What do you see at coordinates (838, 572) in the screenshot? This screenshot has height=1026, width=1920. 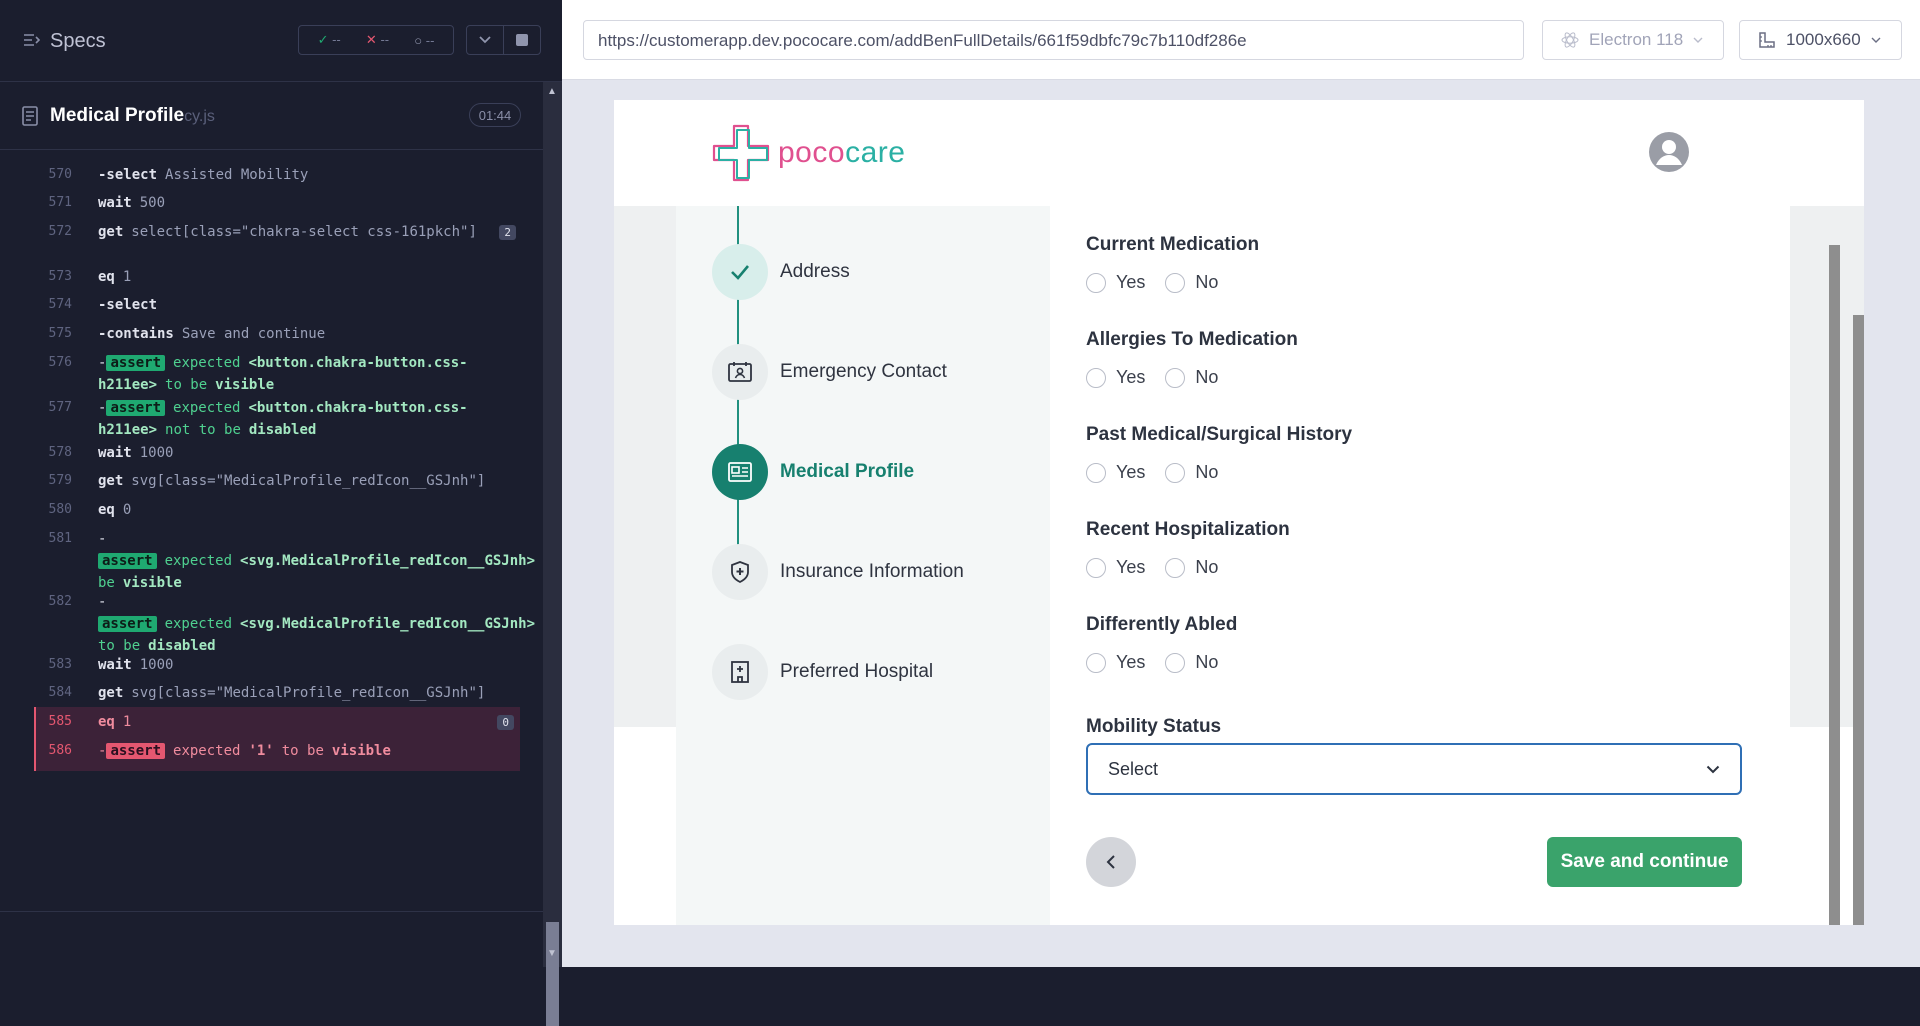 I see `step-insurance-information: Insurance Information` at bounding box center [838, 572].